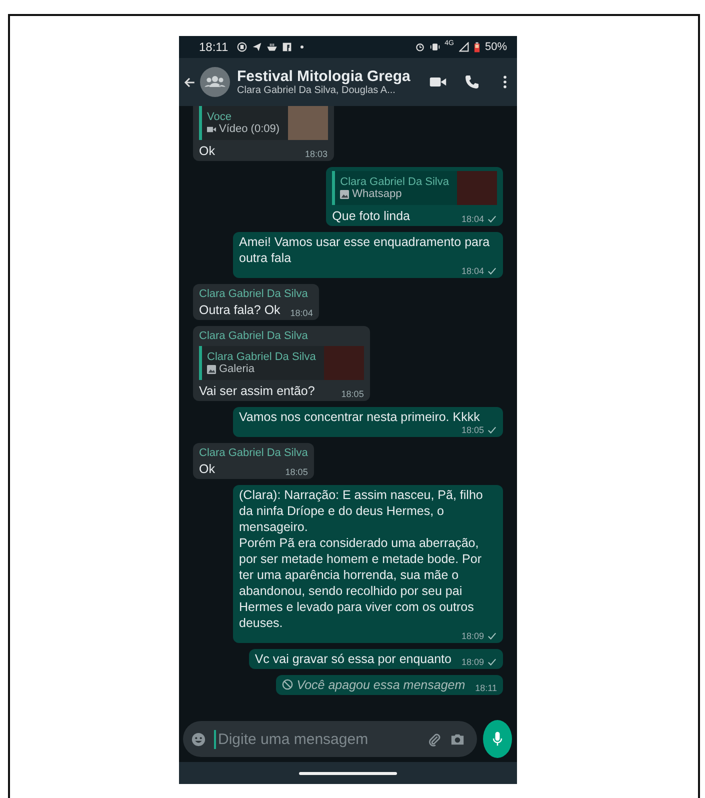 The image size is (705, 798). What do you see at coordinates (472, 82) in the screenshot?
I see `phone-call-icon` at bounding box center [472, 82].